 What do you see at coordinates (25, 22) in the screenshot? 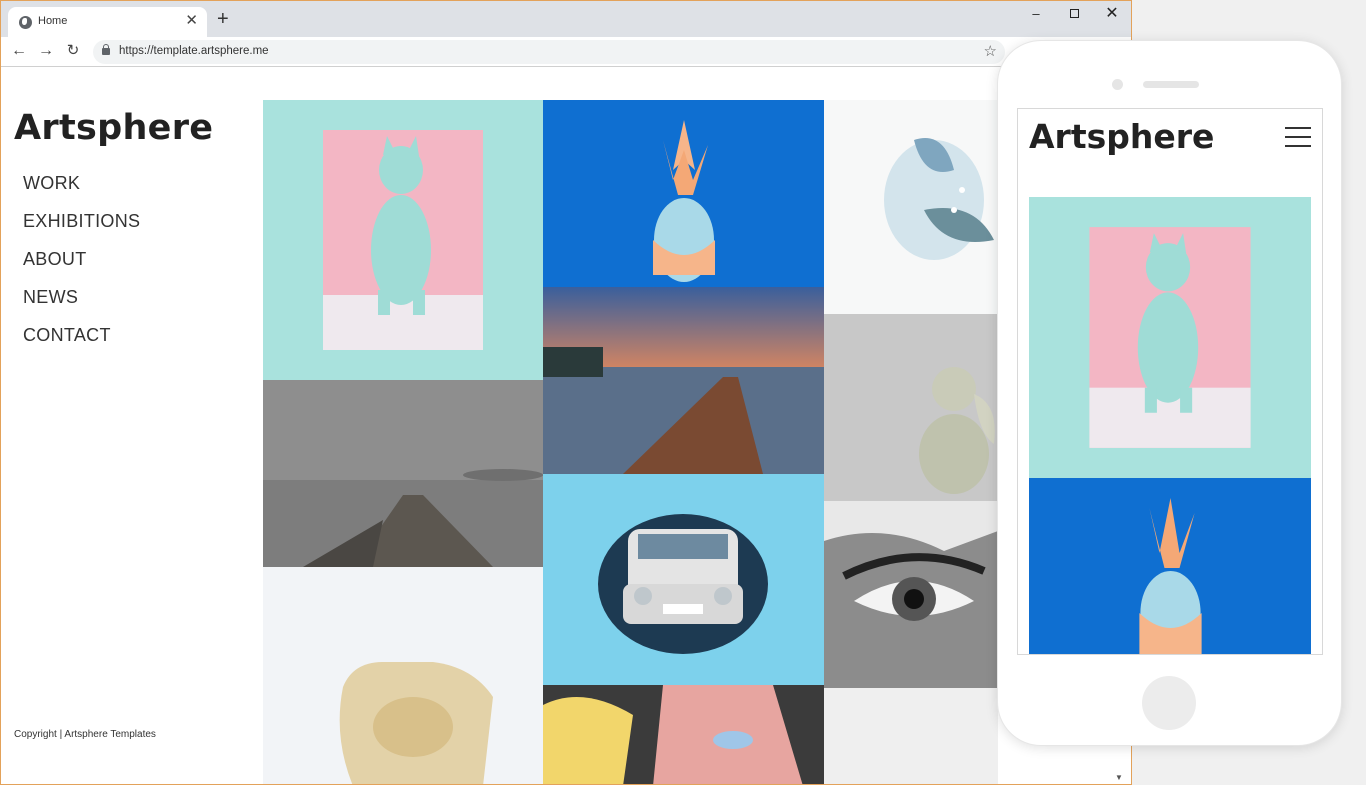
I see `globe-icon` at bounding box center [25, 22].